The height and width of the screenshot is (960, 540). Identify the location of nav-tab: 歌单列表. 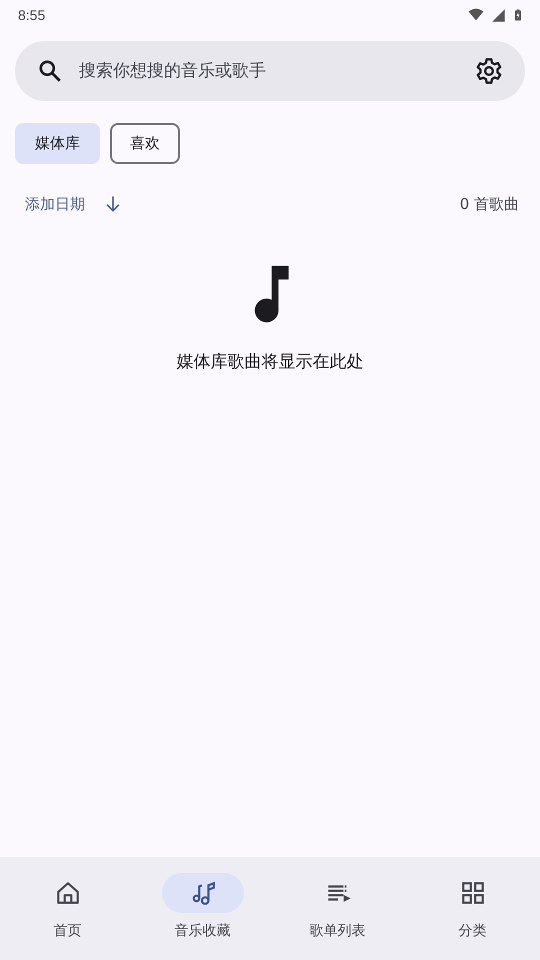
(337, 916).